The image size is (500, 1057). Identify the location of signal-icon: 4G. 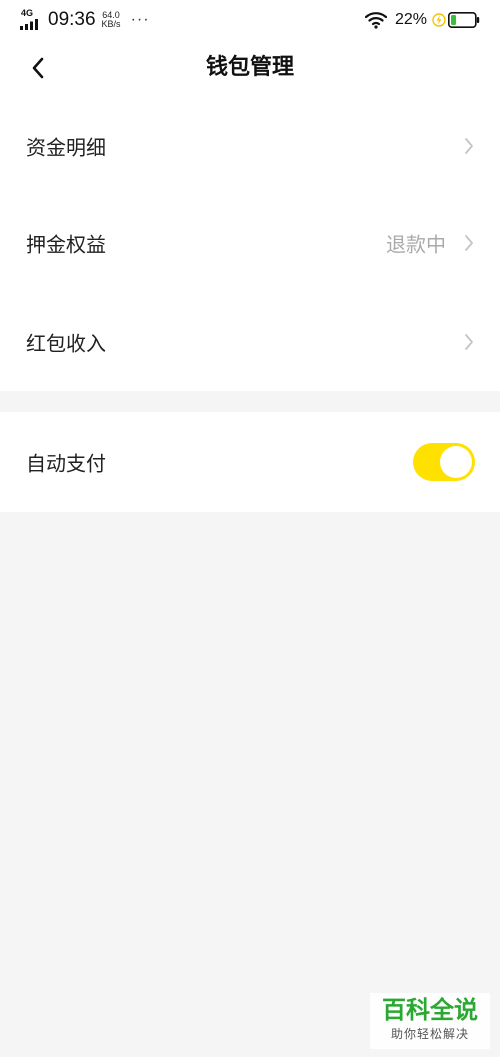
(32, 20).